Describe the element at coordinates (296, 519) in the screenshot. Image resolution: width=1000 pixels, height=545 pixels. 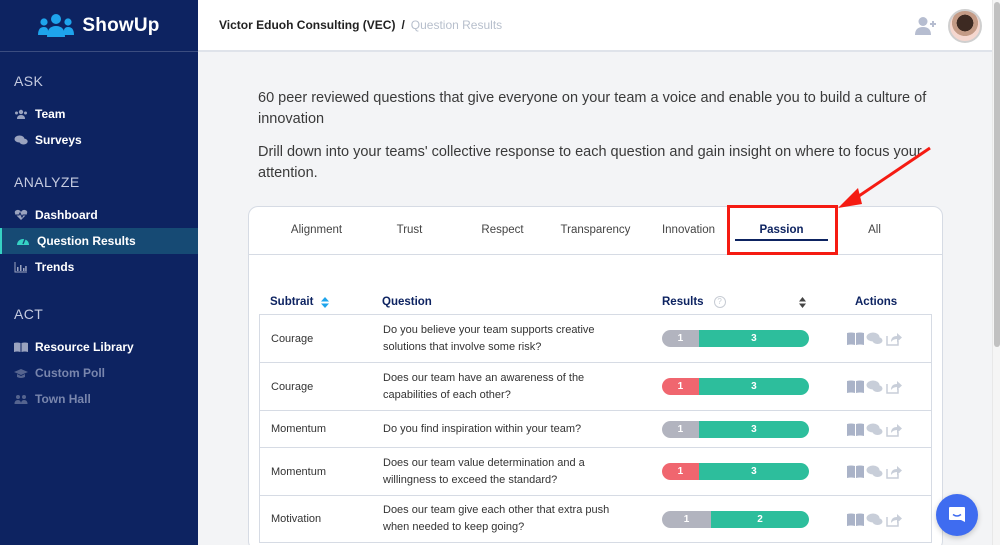
I see `subtrait-cell: Motivation` at that location.